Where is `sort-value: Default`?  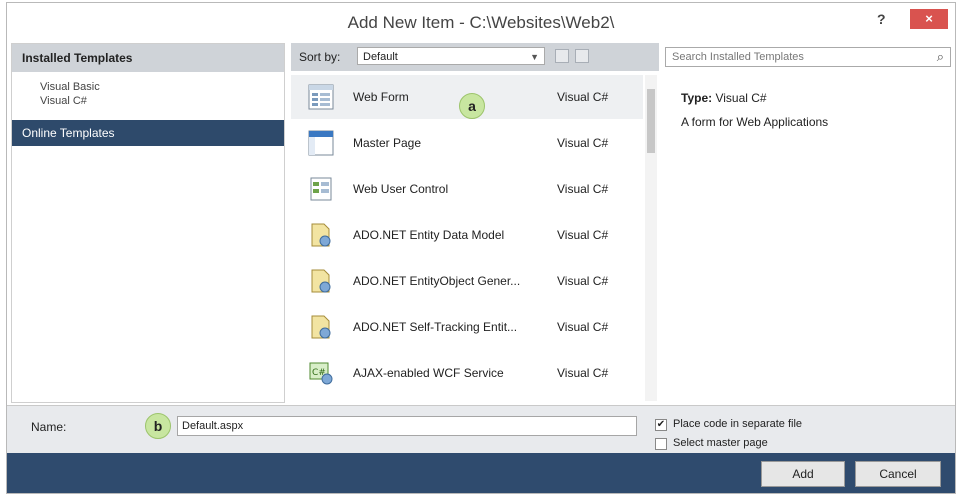 sort-value: Default is located at coordinates (380, 57).